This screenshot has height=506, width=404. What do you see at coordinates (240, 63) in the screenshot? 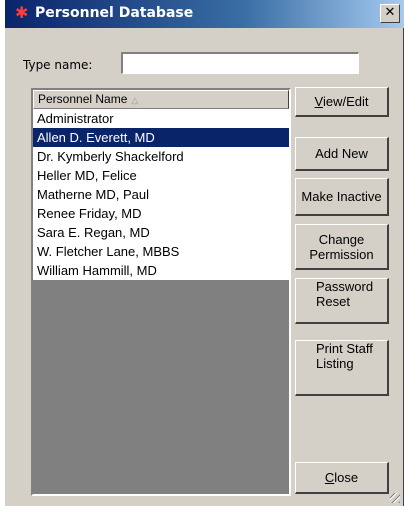
I see `type-name-input` at bounding box center [240, 63].